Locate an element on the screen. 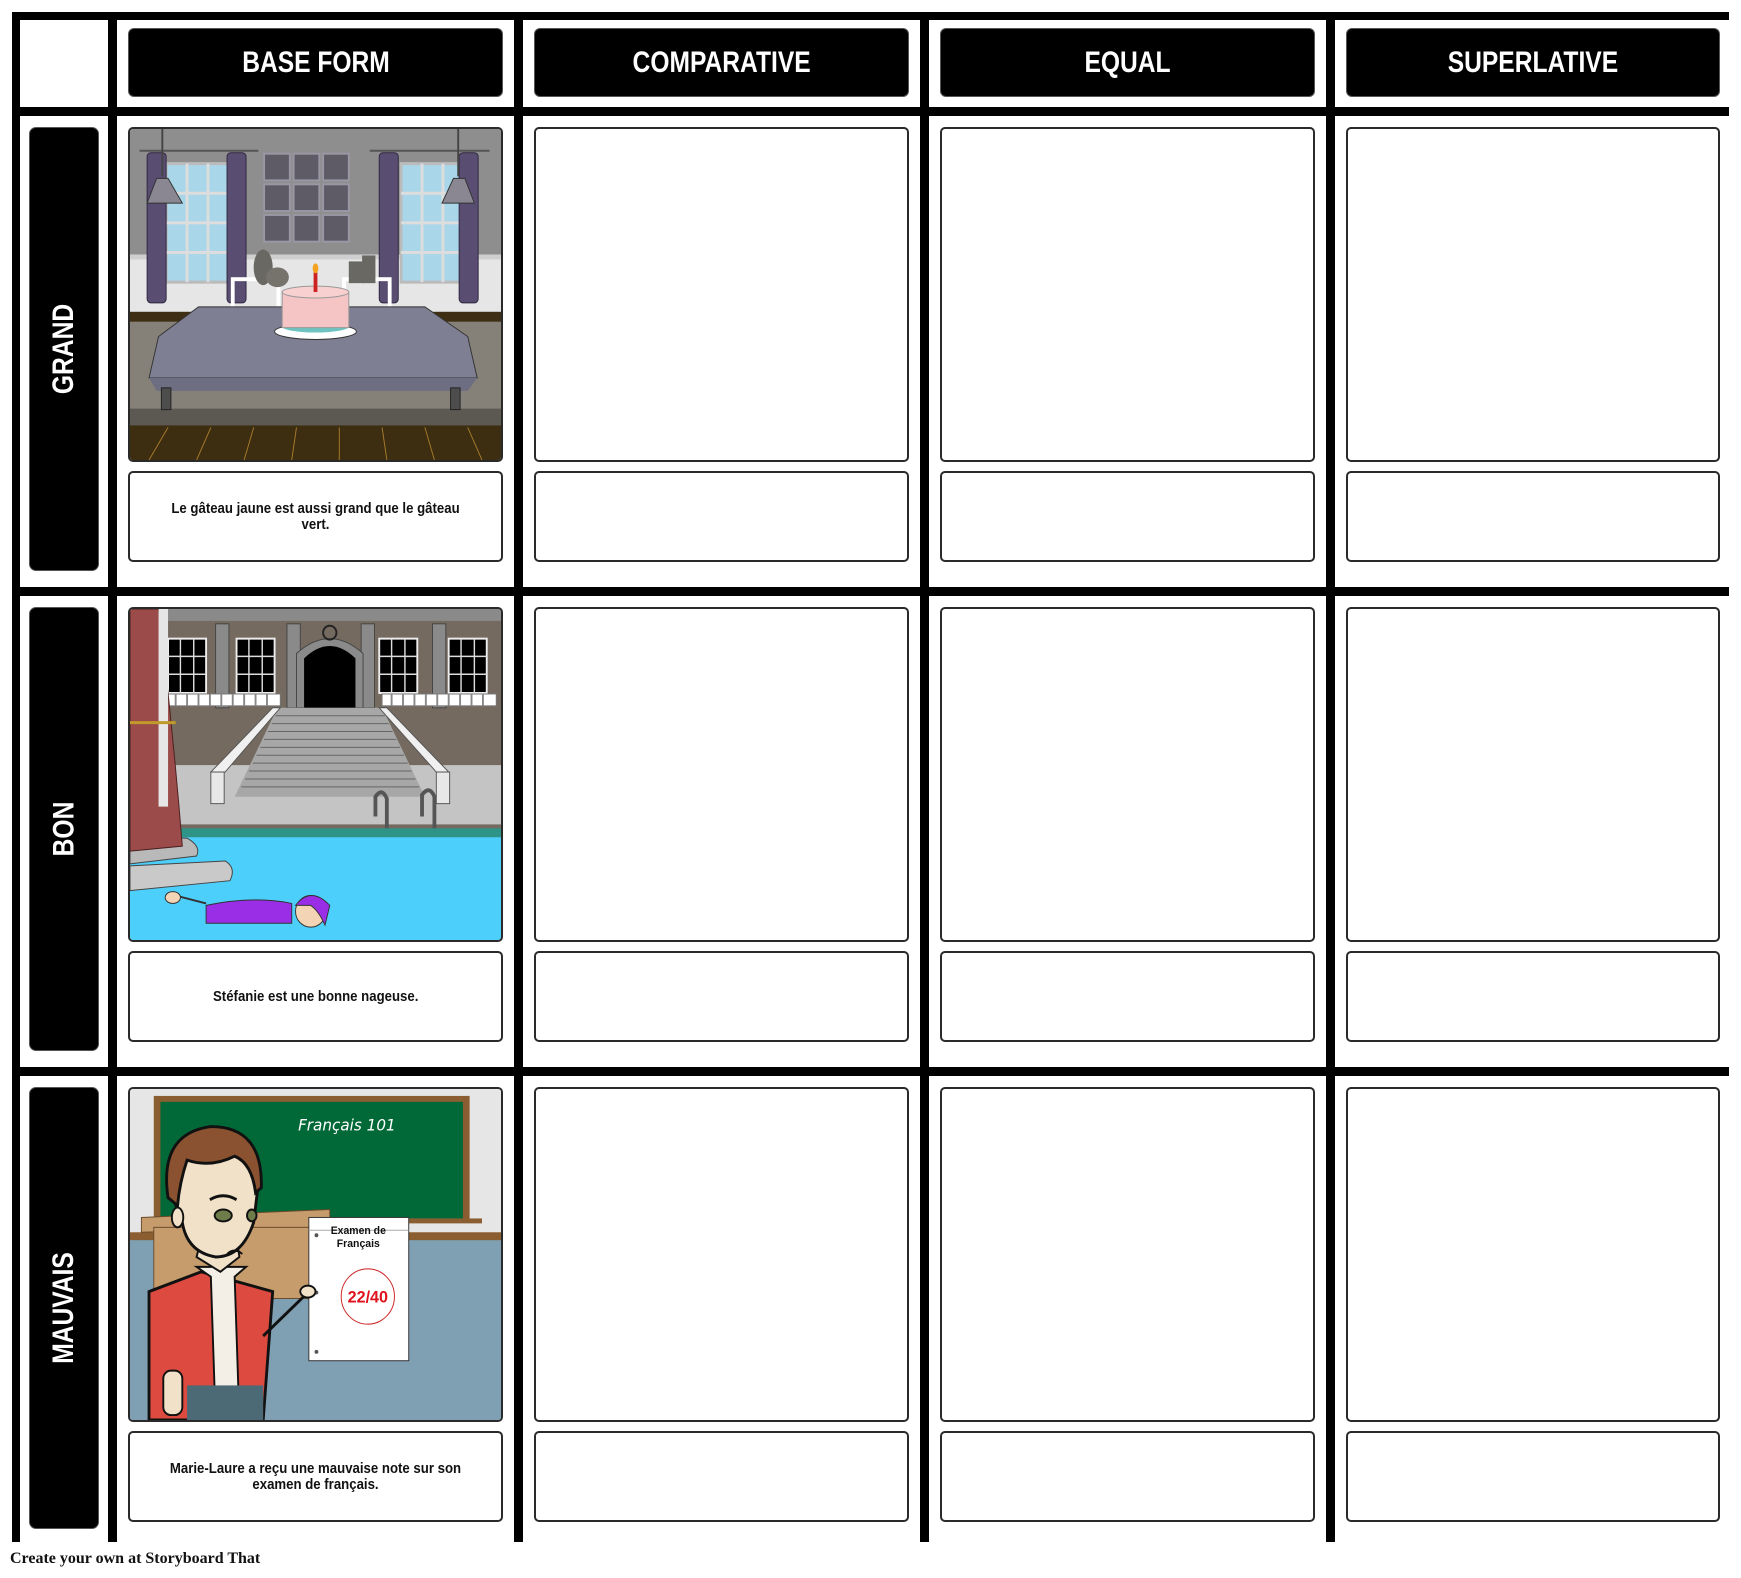 The width and height of the screenshot is (1741, 1578). column-header-cell: COMPARATIVE is located at coordinates (721, 63).